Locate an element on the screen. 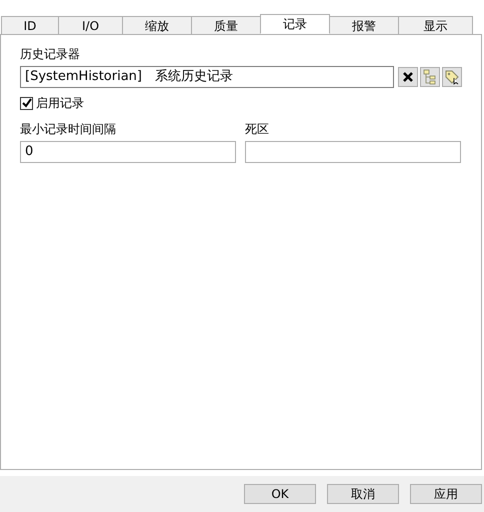  enable-logging-label: 启用记录 is located at coordinates (60, 103).